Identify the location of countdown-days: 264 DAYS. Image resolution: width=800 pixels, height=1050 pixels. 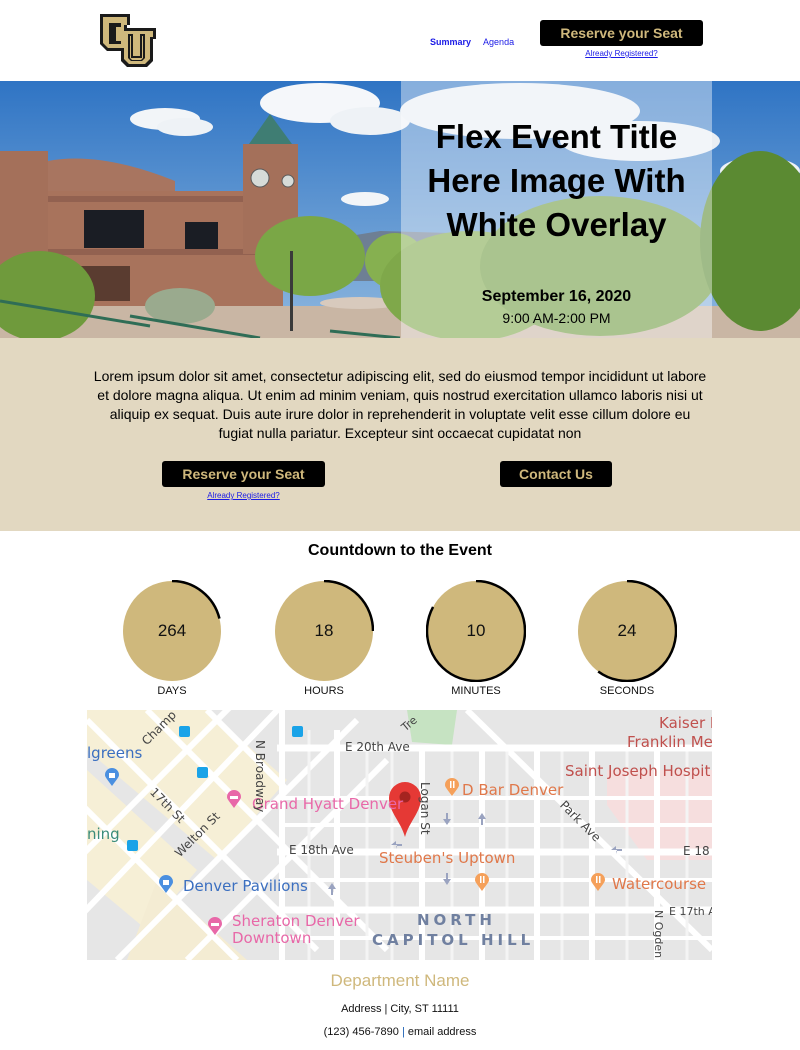
(172, 640).